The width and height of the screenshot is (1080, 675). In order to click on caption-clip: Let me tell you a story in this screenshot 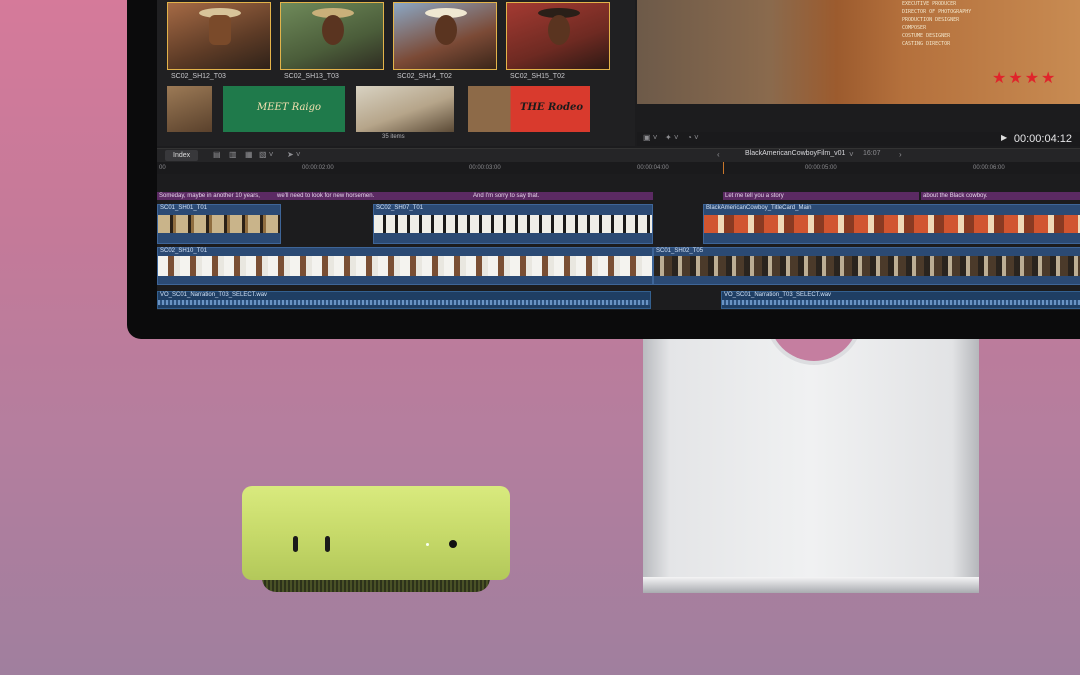, I will do `click(821, 196)`.